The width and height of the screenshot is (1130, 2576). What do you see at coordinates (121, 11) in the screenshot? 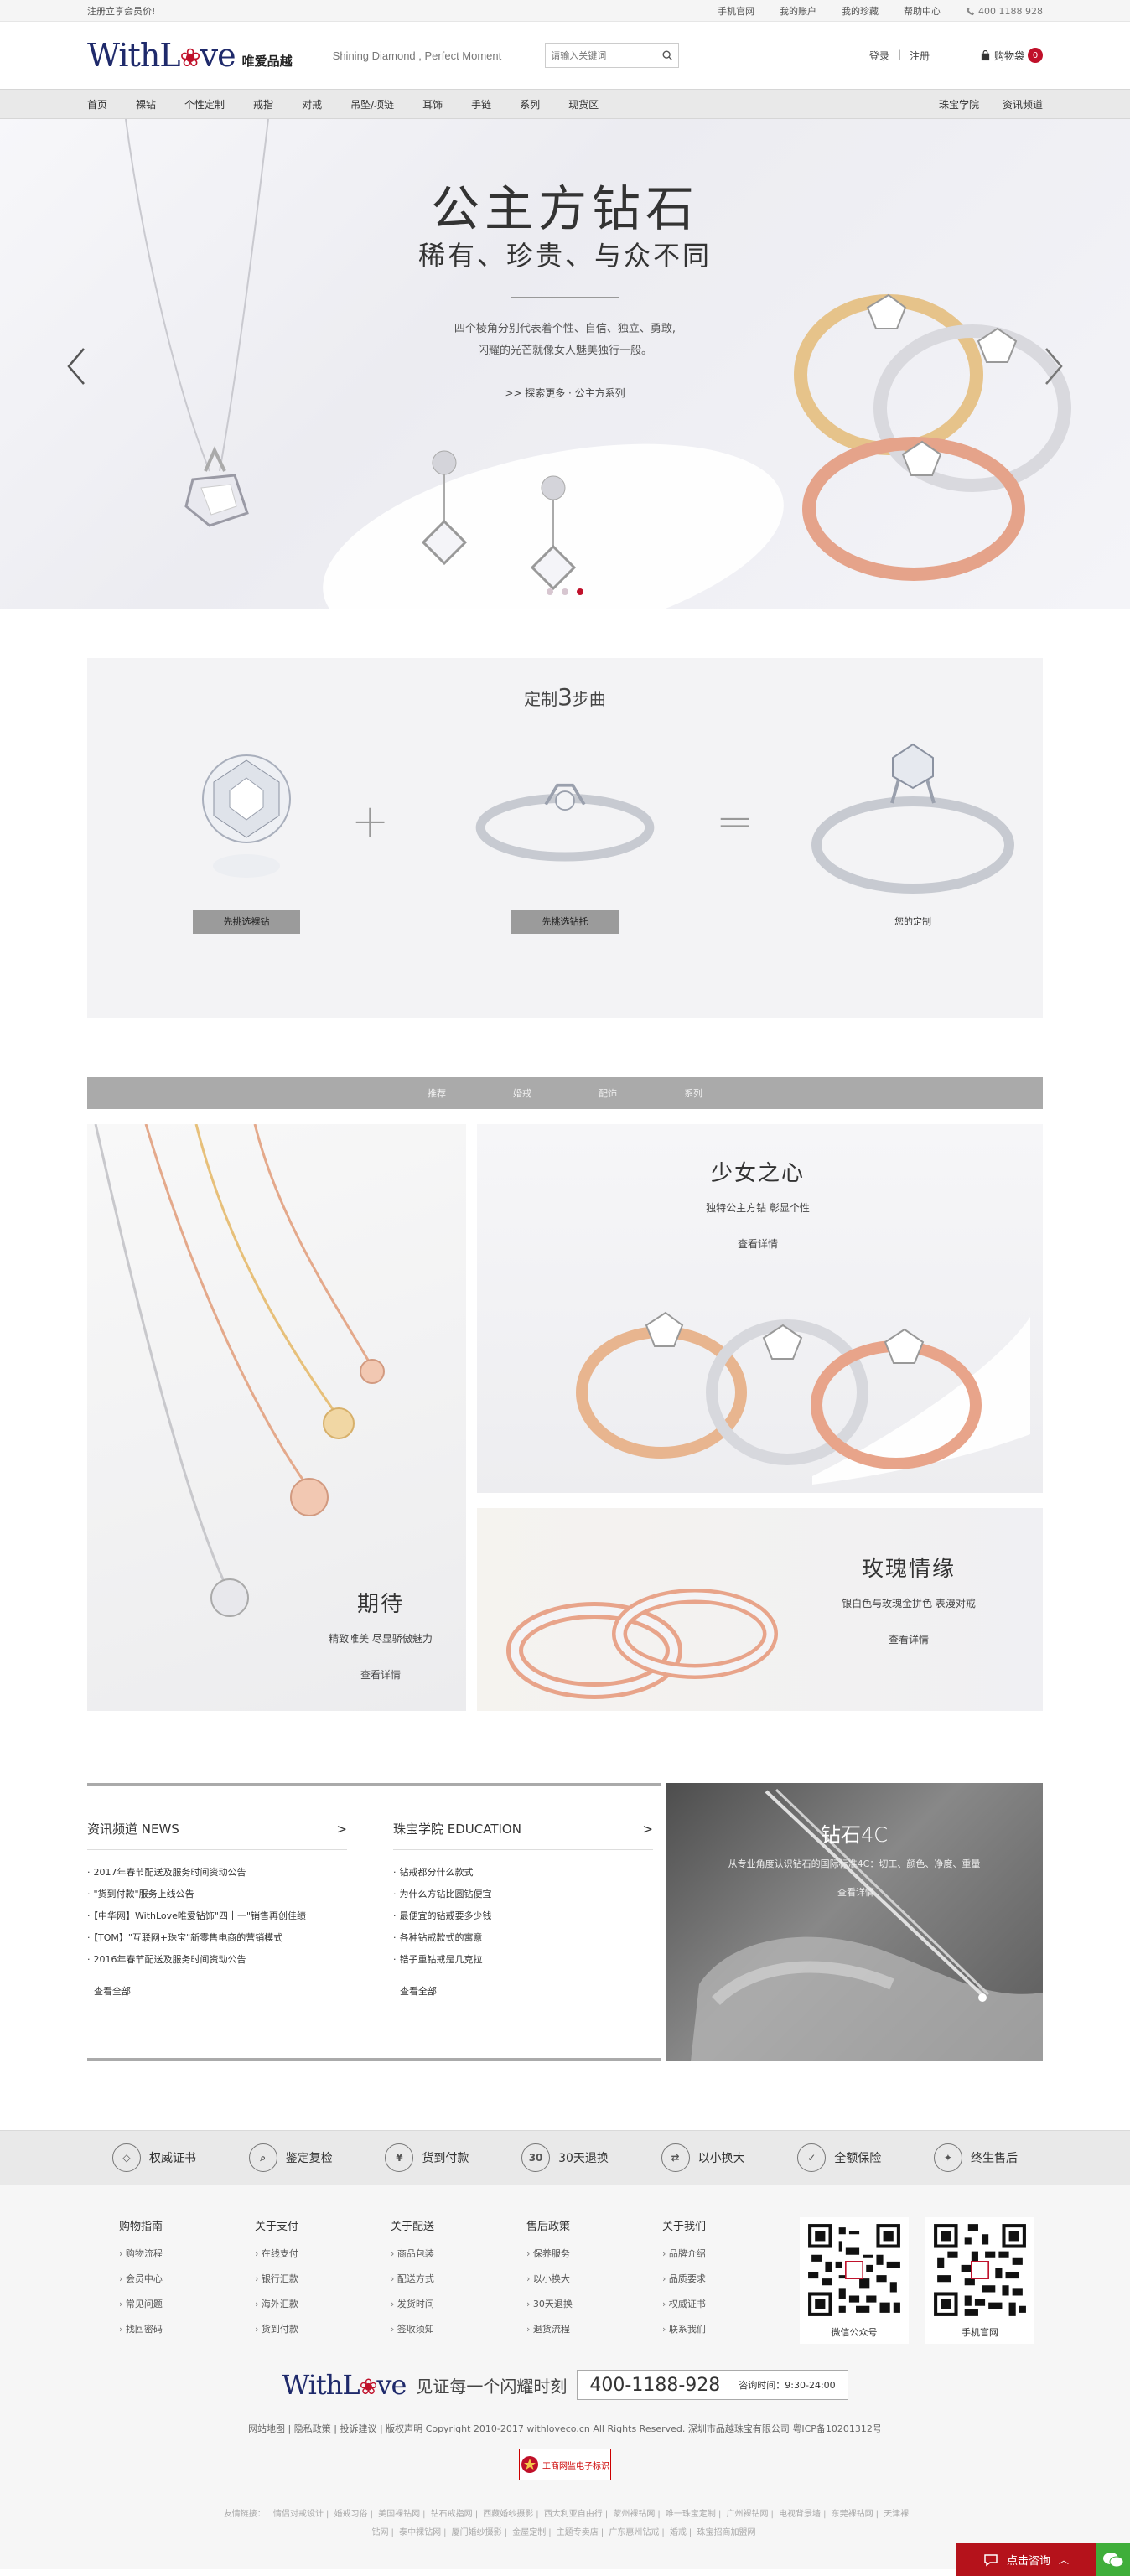
I see `register-promo-link: 注册立享会员价!` at bounding box center [121, 11].